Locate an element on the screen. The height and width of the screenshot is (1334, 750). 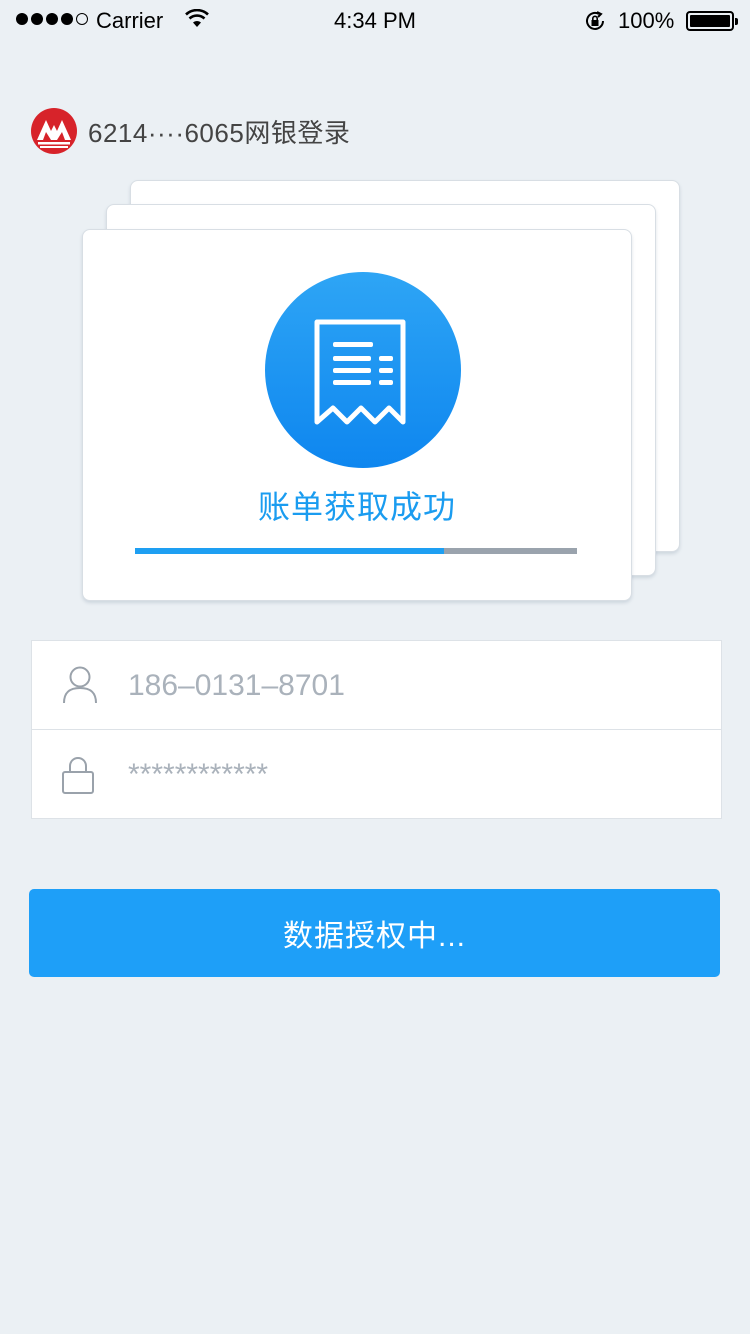
account-row is located at coordinates (376, 685).